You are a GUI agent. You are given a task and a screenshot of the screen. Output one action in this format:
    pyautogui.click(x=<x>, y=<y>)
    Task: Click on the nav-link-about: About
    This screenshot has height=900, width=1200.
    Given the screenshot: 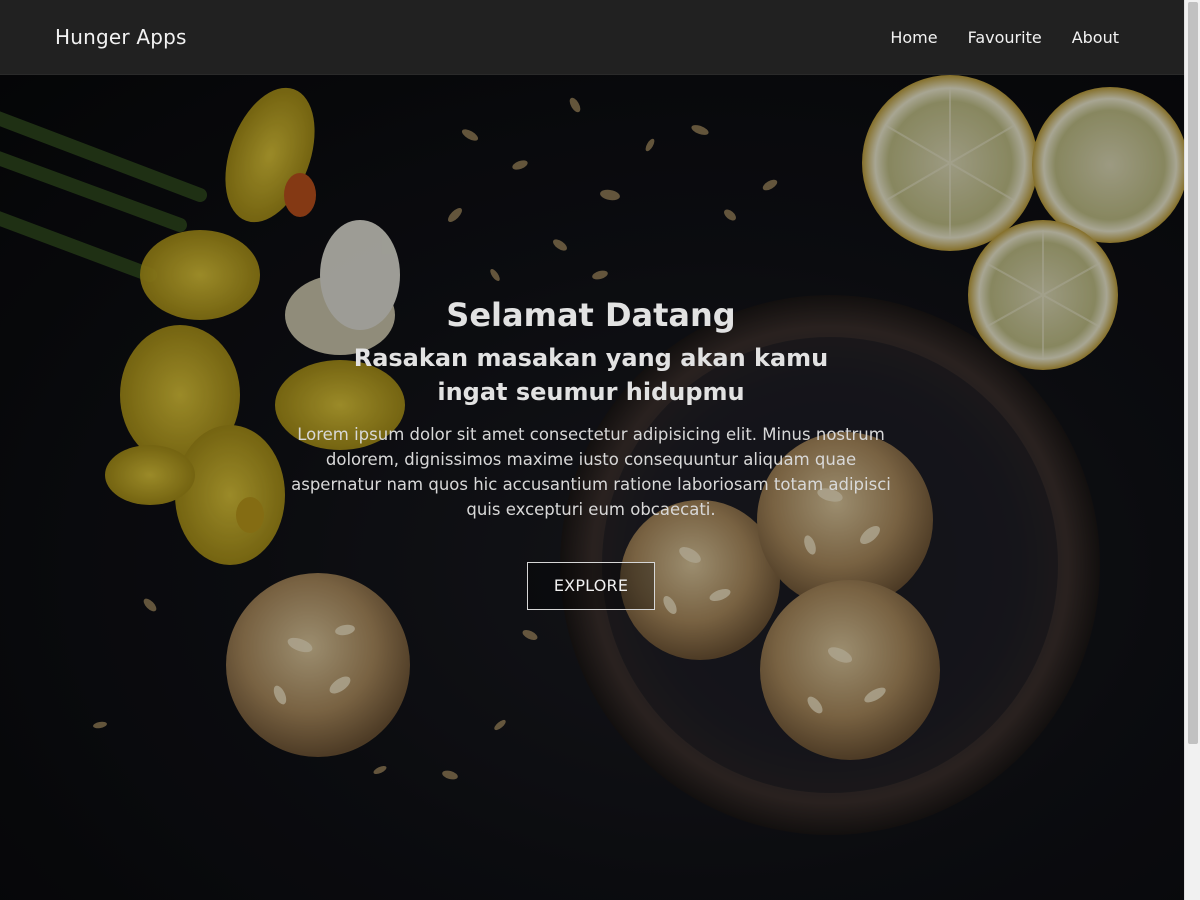 What is the action you would take?
    pyautogui.click(x=1095, y=37)
    